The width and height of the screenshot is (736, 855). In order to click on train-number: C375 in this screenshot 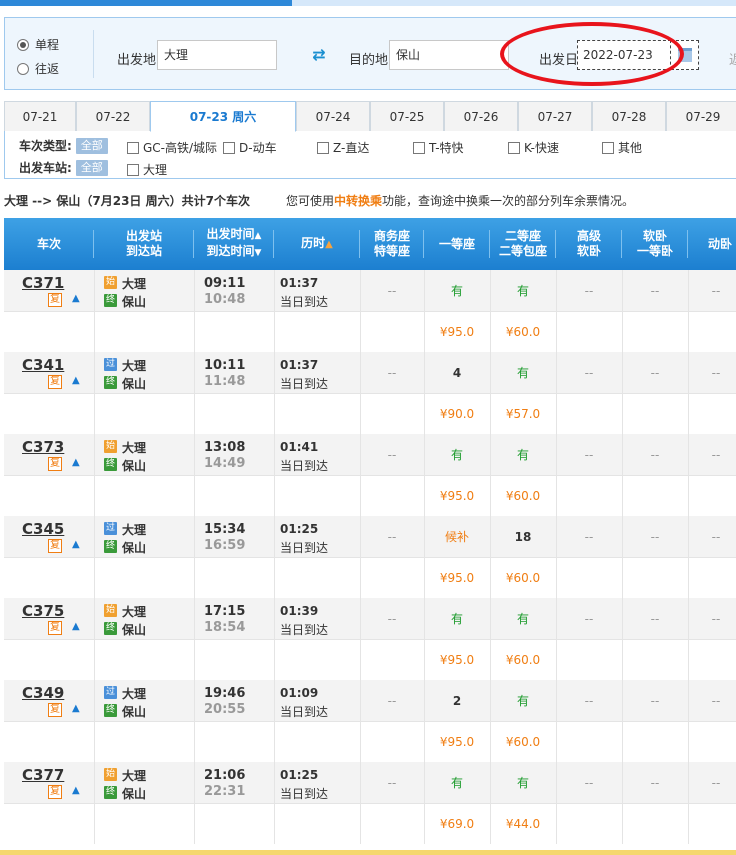, I will do `click(43, 611)`.